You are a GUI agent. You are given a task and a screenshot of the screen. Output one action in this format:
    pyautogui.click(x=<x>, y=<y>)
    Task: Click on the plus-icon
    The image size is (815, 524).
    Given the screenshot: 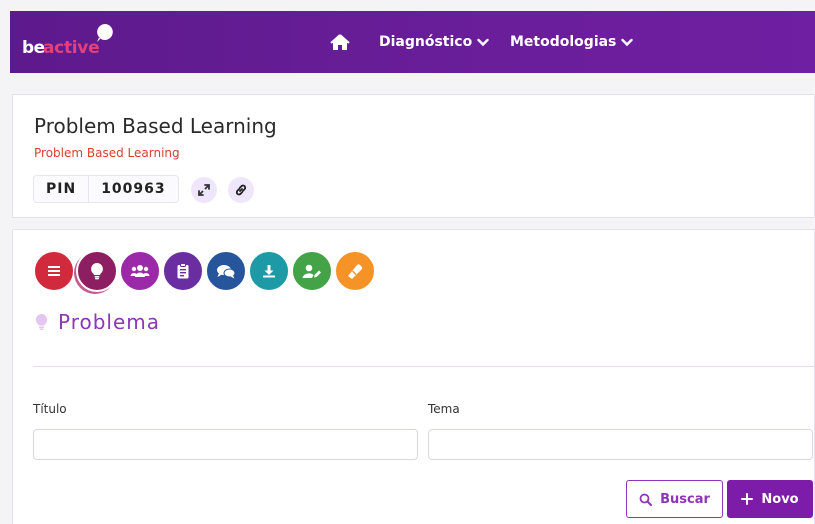 What is the action you would take?
    pyautogui.click(x=747, y=499)
    